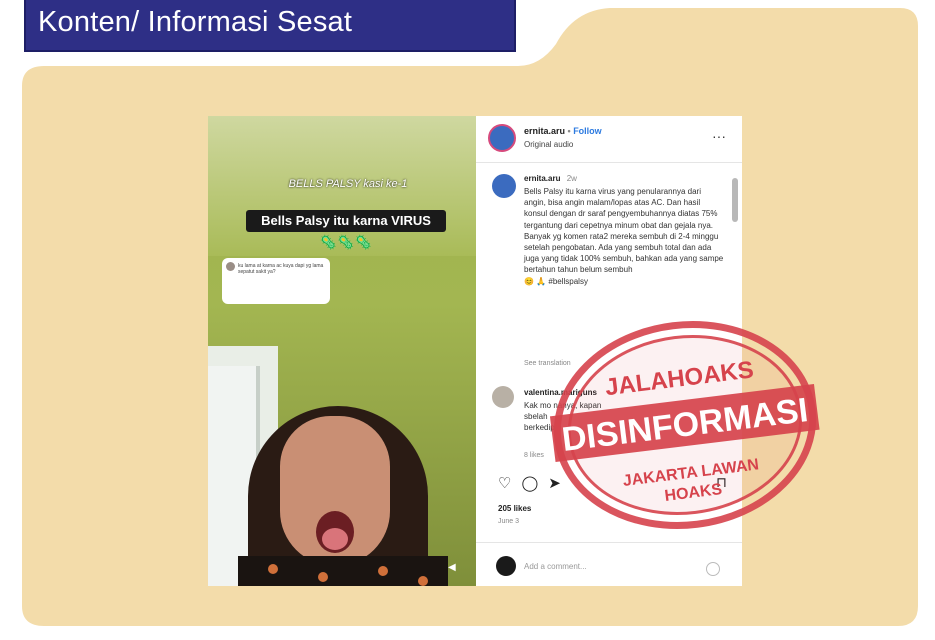 This screenshot has width=935, height=640. I want to click on like-icon: ♡, so click(509, 483).